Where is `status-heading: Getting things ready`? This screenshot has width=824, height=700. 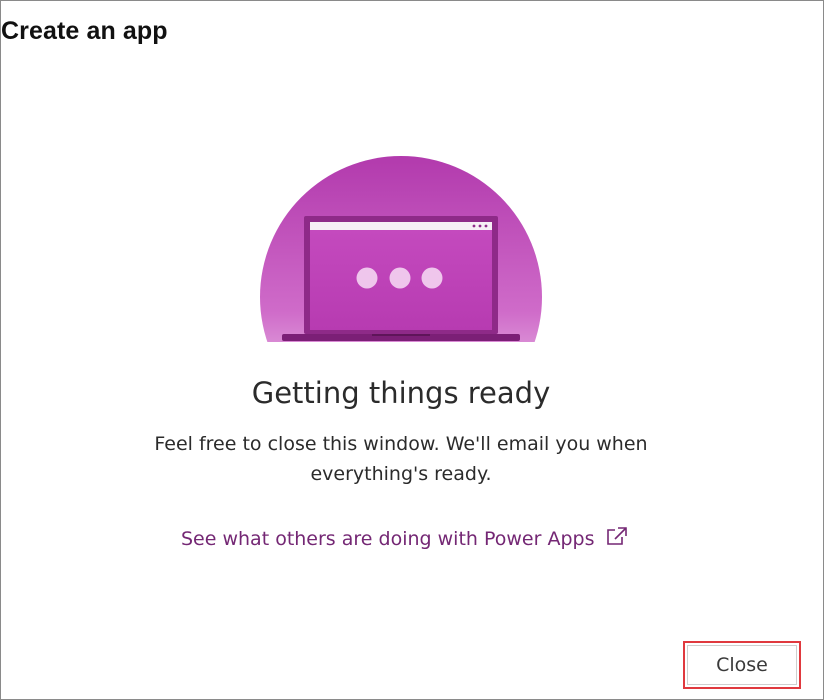 status-heading: Getting things ready is located at coordinates (401, 393).